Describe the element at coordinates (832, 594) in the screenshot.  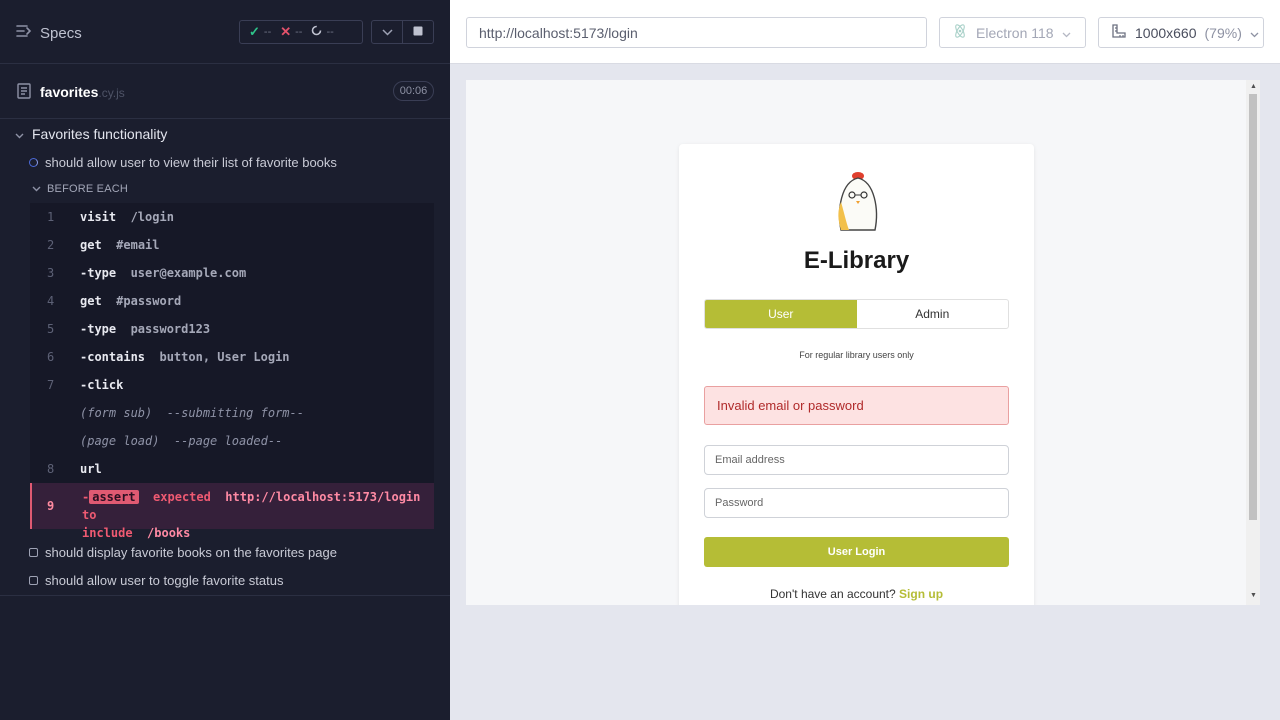
I see `signup-text: Don't have an account?` at that location.